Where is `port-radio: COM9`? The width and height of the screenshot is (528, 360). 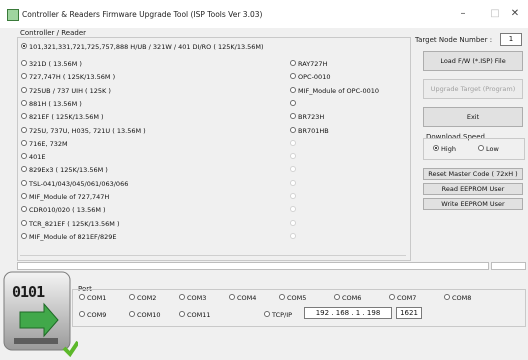
port-radio: COM9 is located at coordinates (92, 315).